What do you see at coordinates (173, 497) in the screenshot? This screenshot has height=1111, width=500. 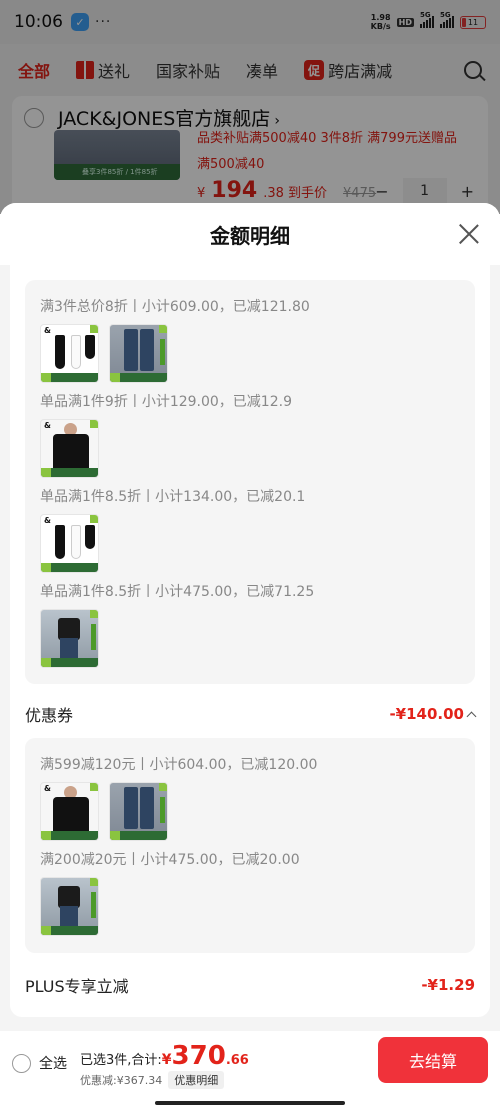 I see `promo-group-line: 单品满1件8.5折丨小计134.00，已减20.1` at bounding box center [173, 497].